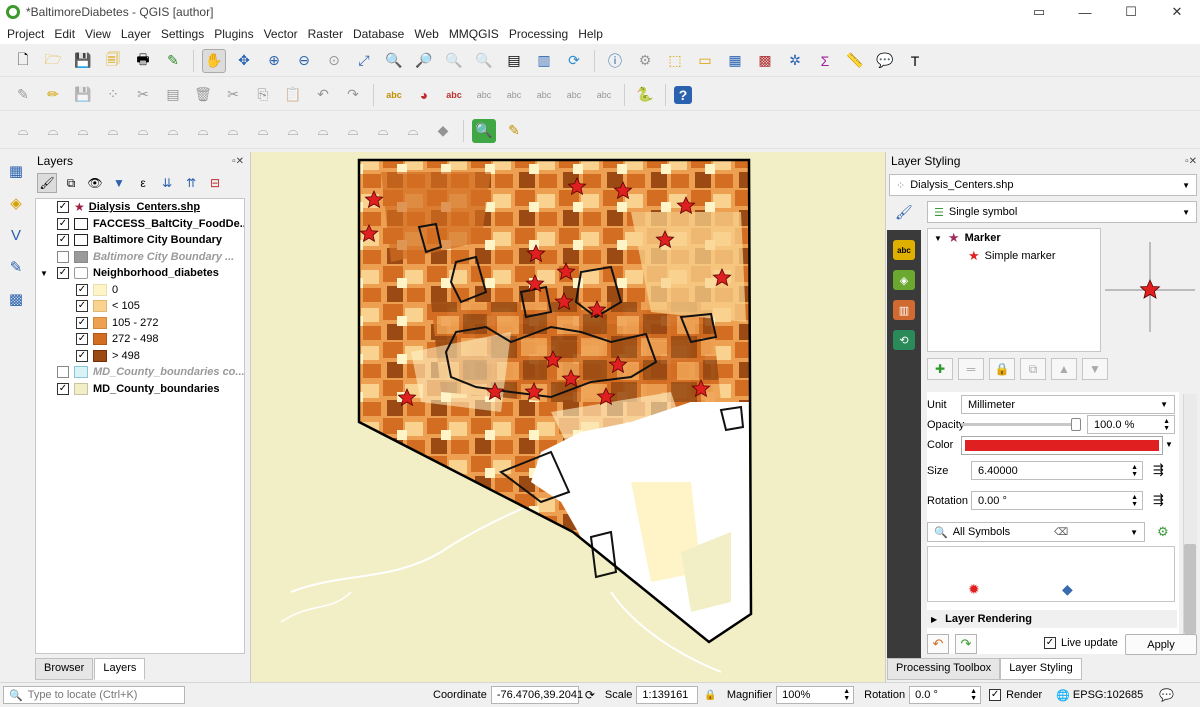  I want to click on lock-layer-icon: 🔒, so click(1002, 369).